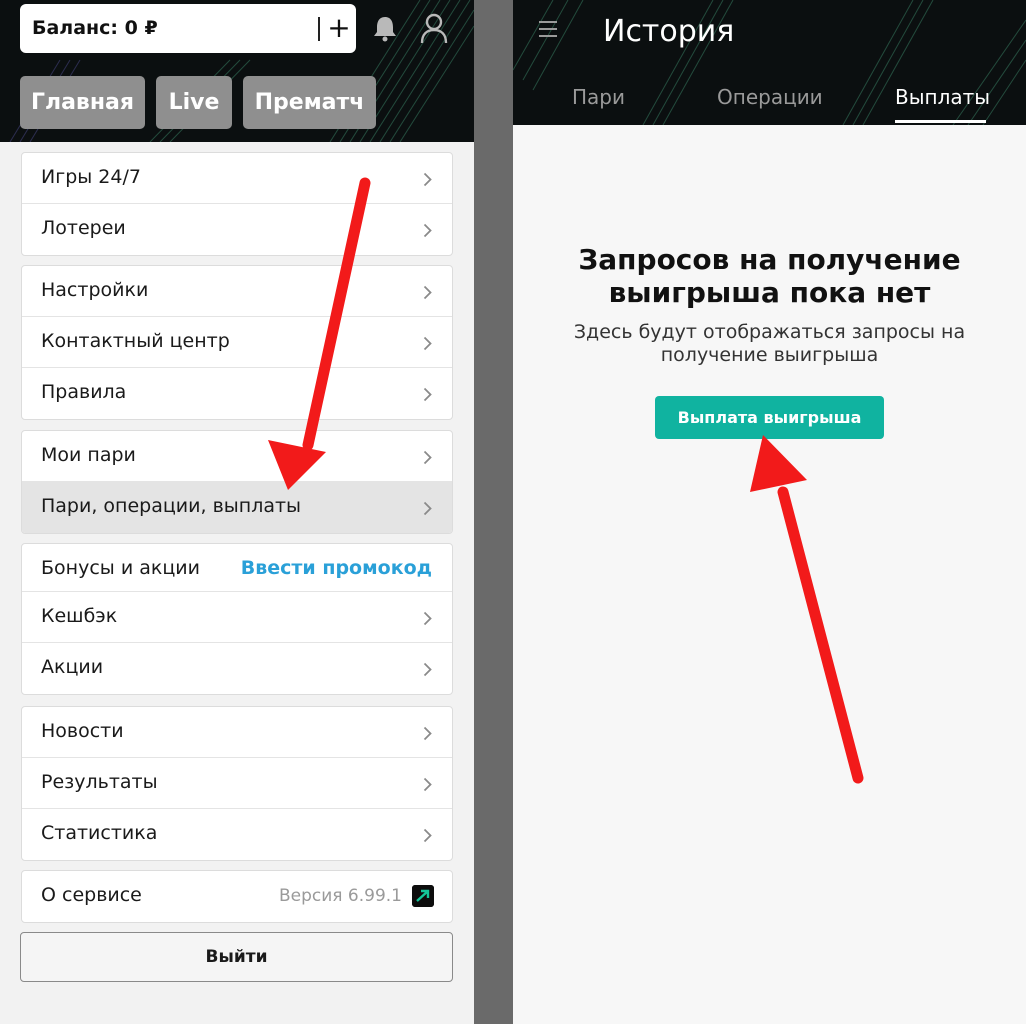 This screenshot has height=1024, width=1026. What do you see at coordinates (91, 177) in the screenshot?
I see `menu-item-label: Игры 24/7` at bounding box center [91, 177].